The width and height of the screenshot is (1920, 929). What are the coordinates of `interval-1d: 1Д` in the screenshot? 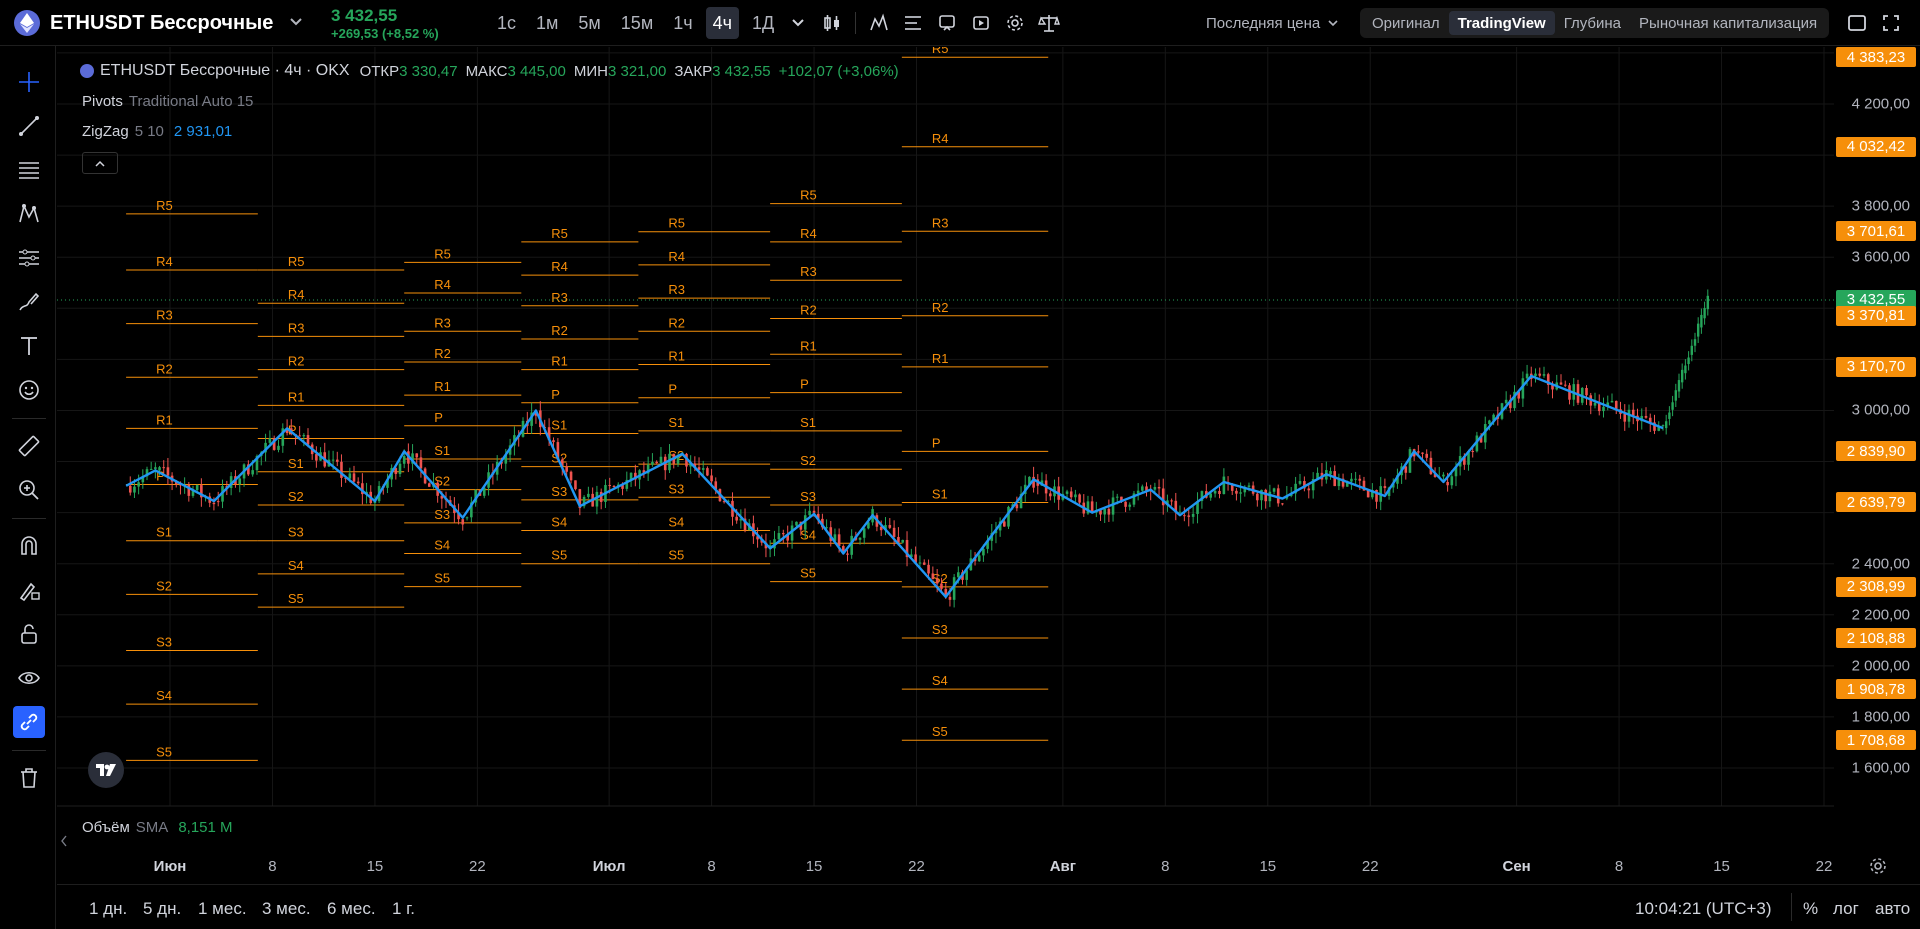 It's located at (763, 23).